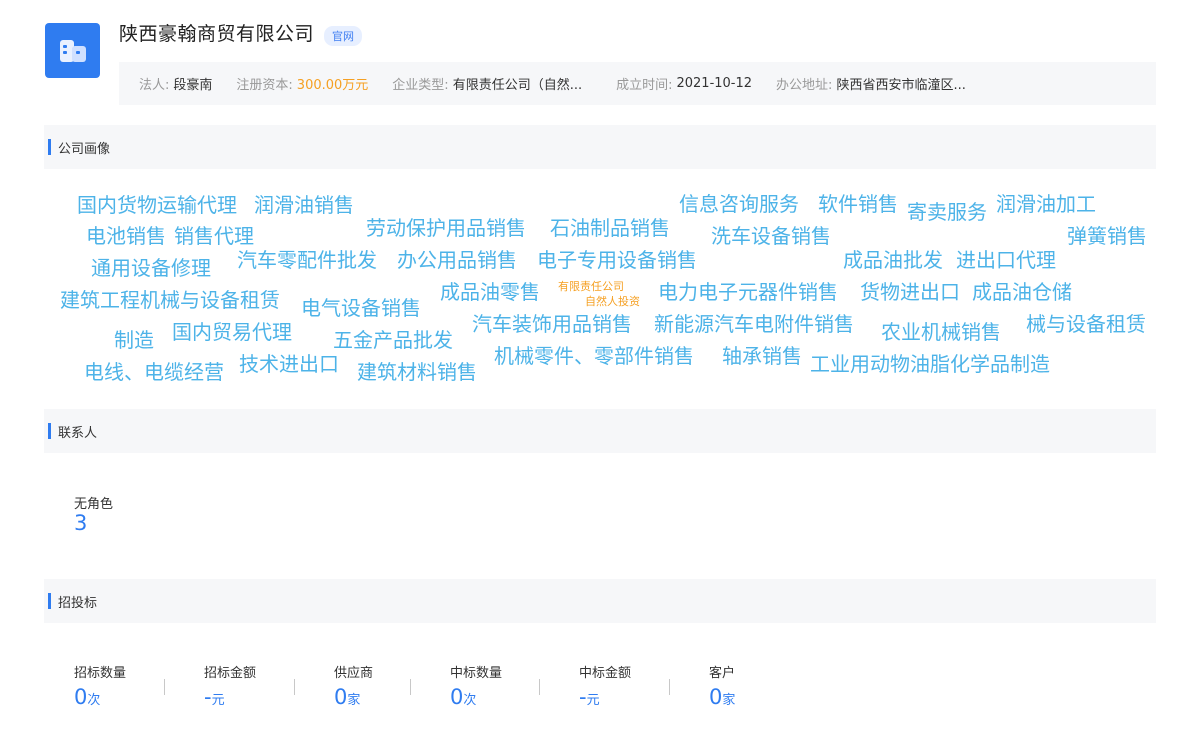  What do you see at coordinates (126, 236) in the screenshot?
I see `cloud-word: 电池销售` at bounding box center [126, 236].